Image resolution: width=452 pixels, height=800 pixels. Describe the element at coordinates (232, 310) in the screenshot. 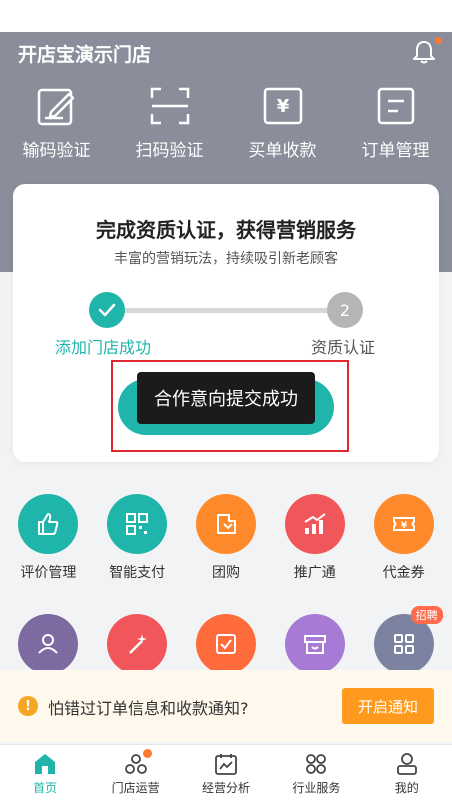

I see `progress-line` at that location.